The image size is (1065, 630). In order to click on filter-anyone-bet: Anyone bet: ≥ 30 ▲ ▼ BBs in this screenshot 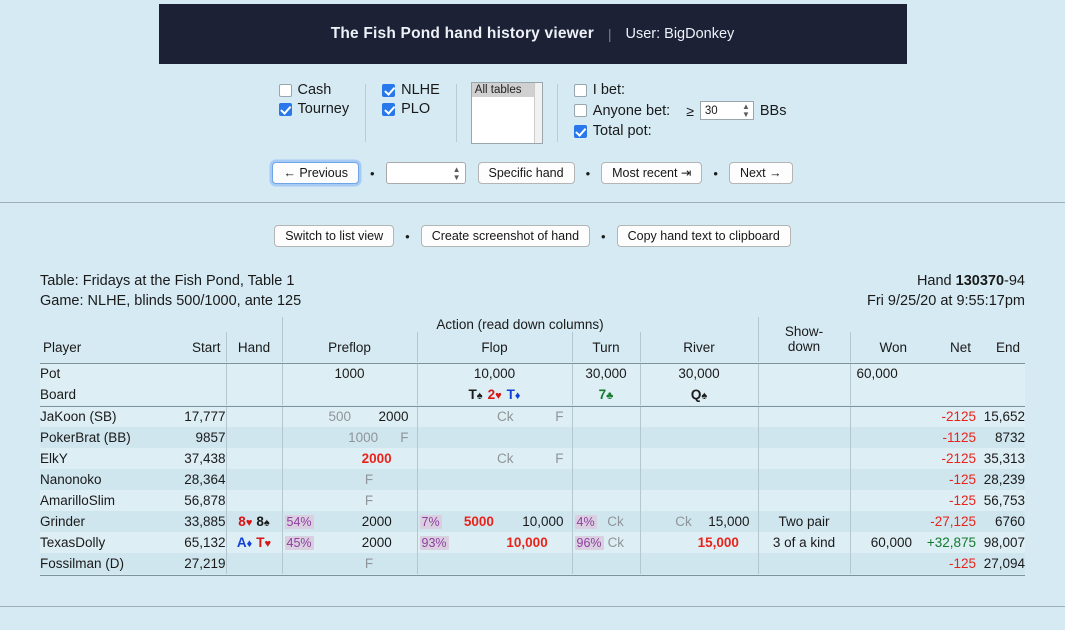, I will do `click(679, 110)`.